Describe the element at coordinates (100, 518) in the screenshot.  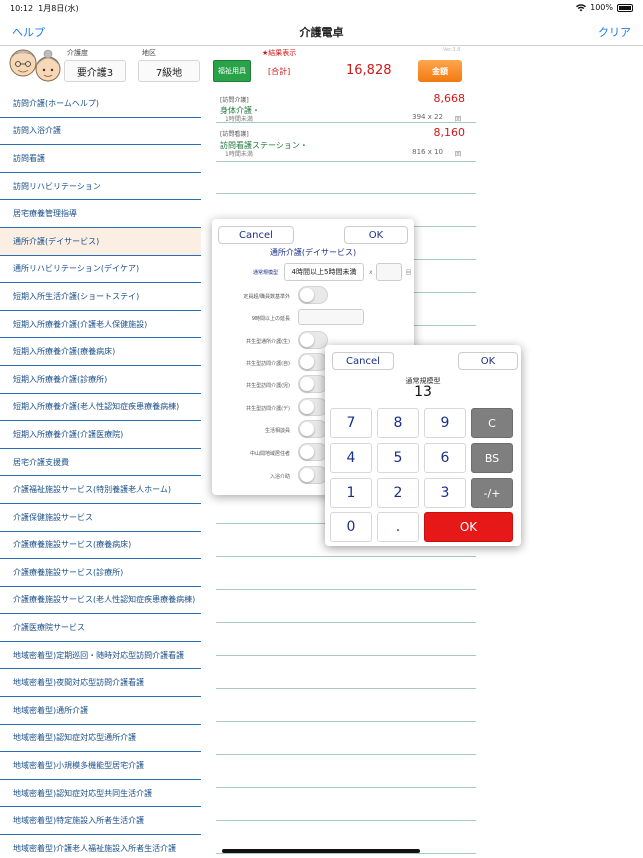
I see `list-item: 介護保健施設サービス` at that location.